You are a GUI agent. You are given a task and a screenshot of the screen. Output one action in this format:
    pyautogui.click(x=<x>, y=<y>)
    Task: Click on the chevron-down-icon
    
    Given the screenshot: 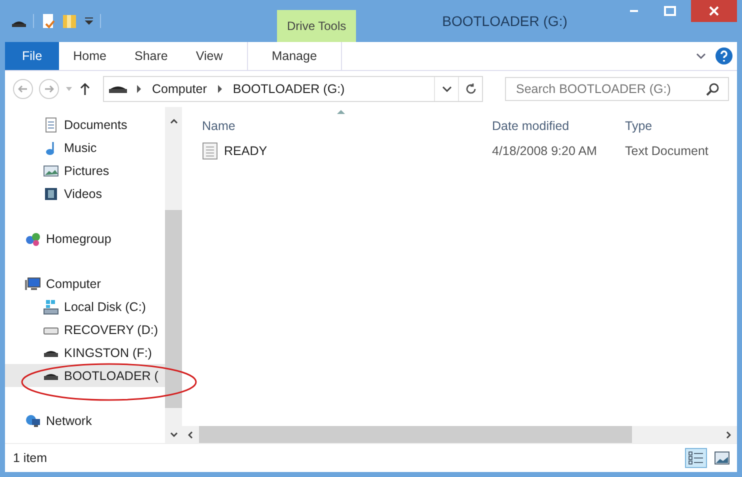 What is the action you would take?
    pyautogui.click(x=447, y=89)
    